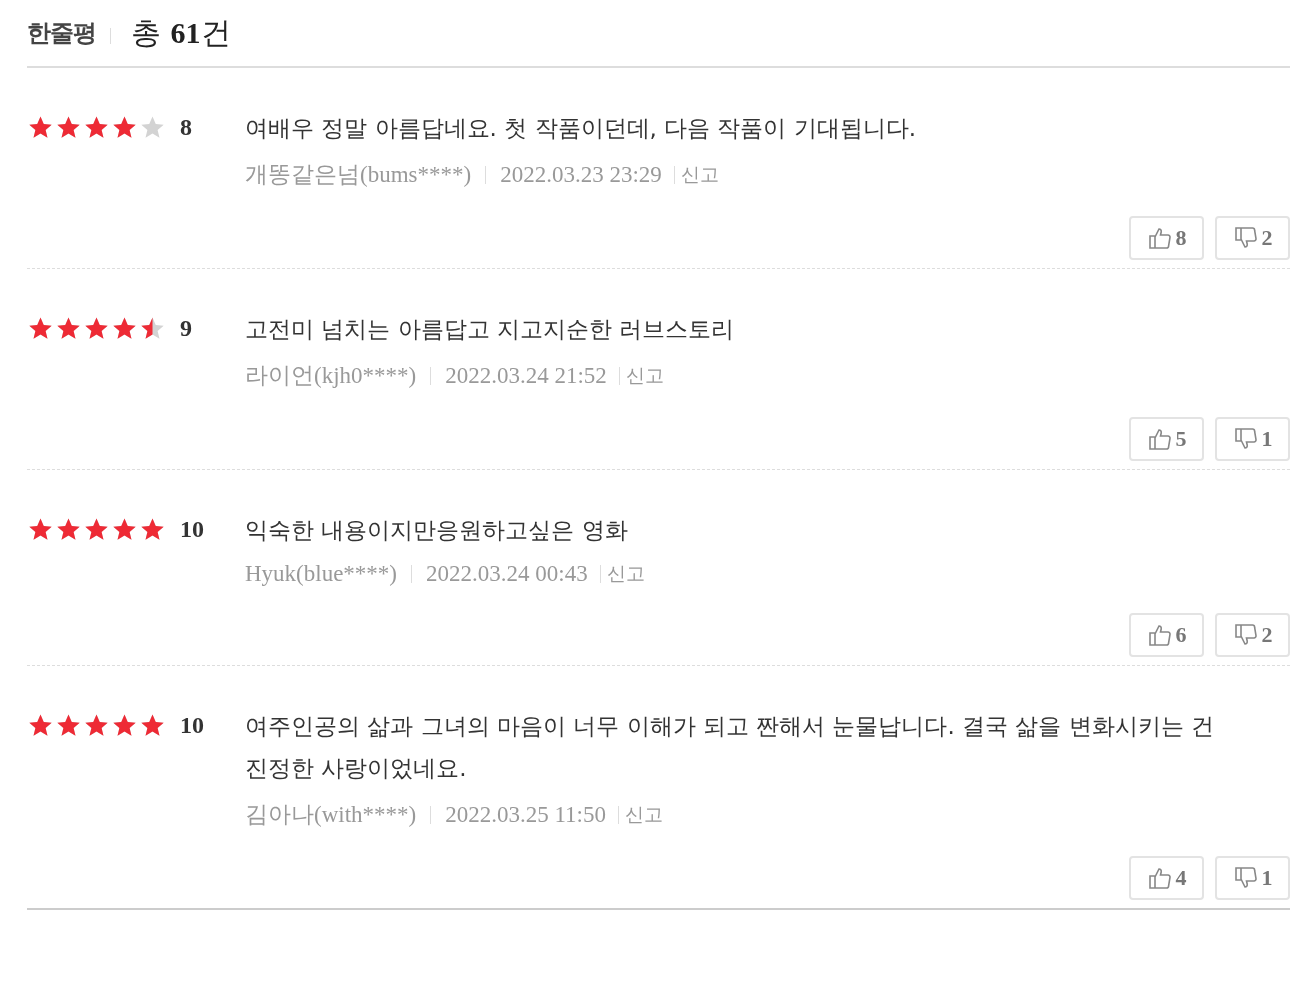  Describe the element at coordinates (581, 128) in the screenshot. I see `review-text: 여배우 정말 아름답네요. 첫 작품이던데, 다음 작품이 기대됩니다.` at that location.